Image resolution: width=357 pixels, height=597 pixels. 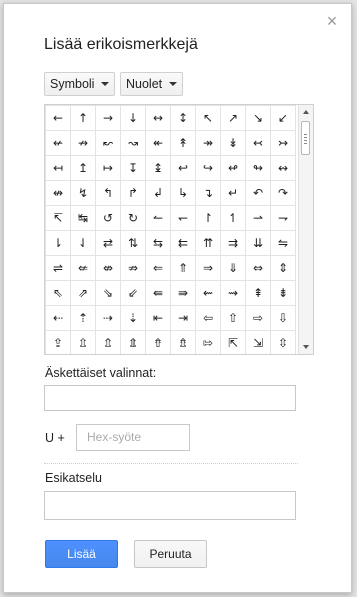 I want to click on character-cell: ⇠, so click(x=58, y=318).